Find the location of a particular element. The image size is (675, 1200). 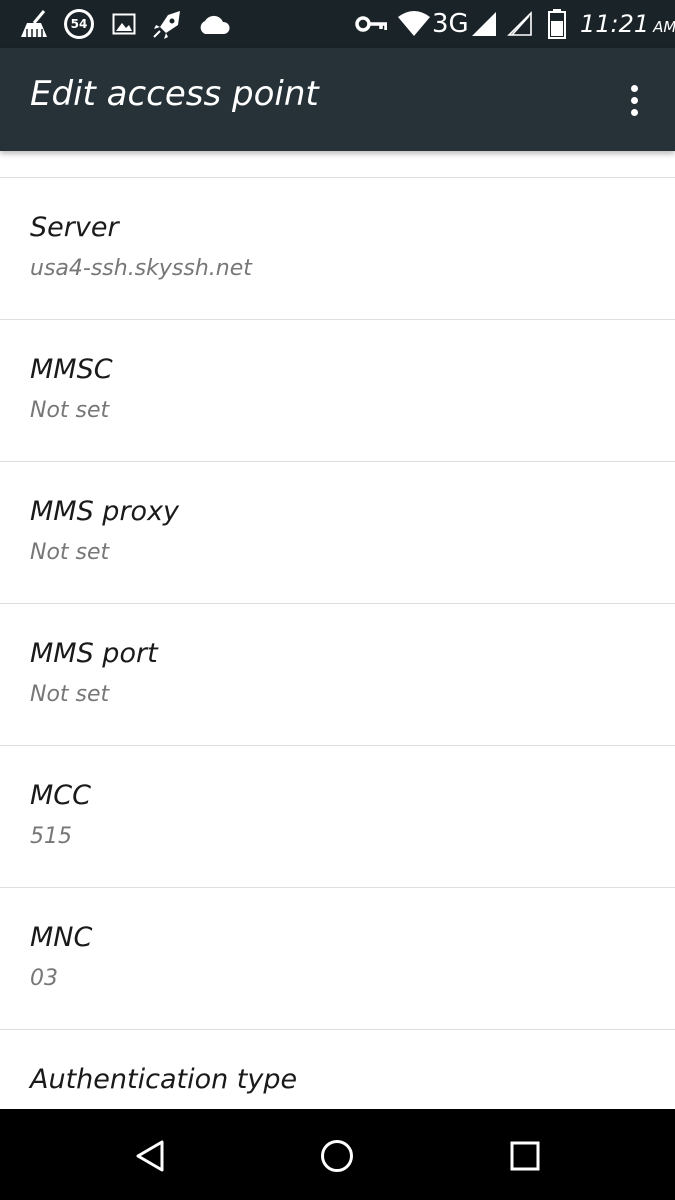

setting-mms-proxy: MMS proxy Not set is located at coordinates (337, 533).